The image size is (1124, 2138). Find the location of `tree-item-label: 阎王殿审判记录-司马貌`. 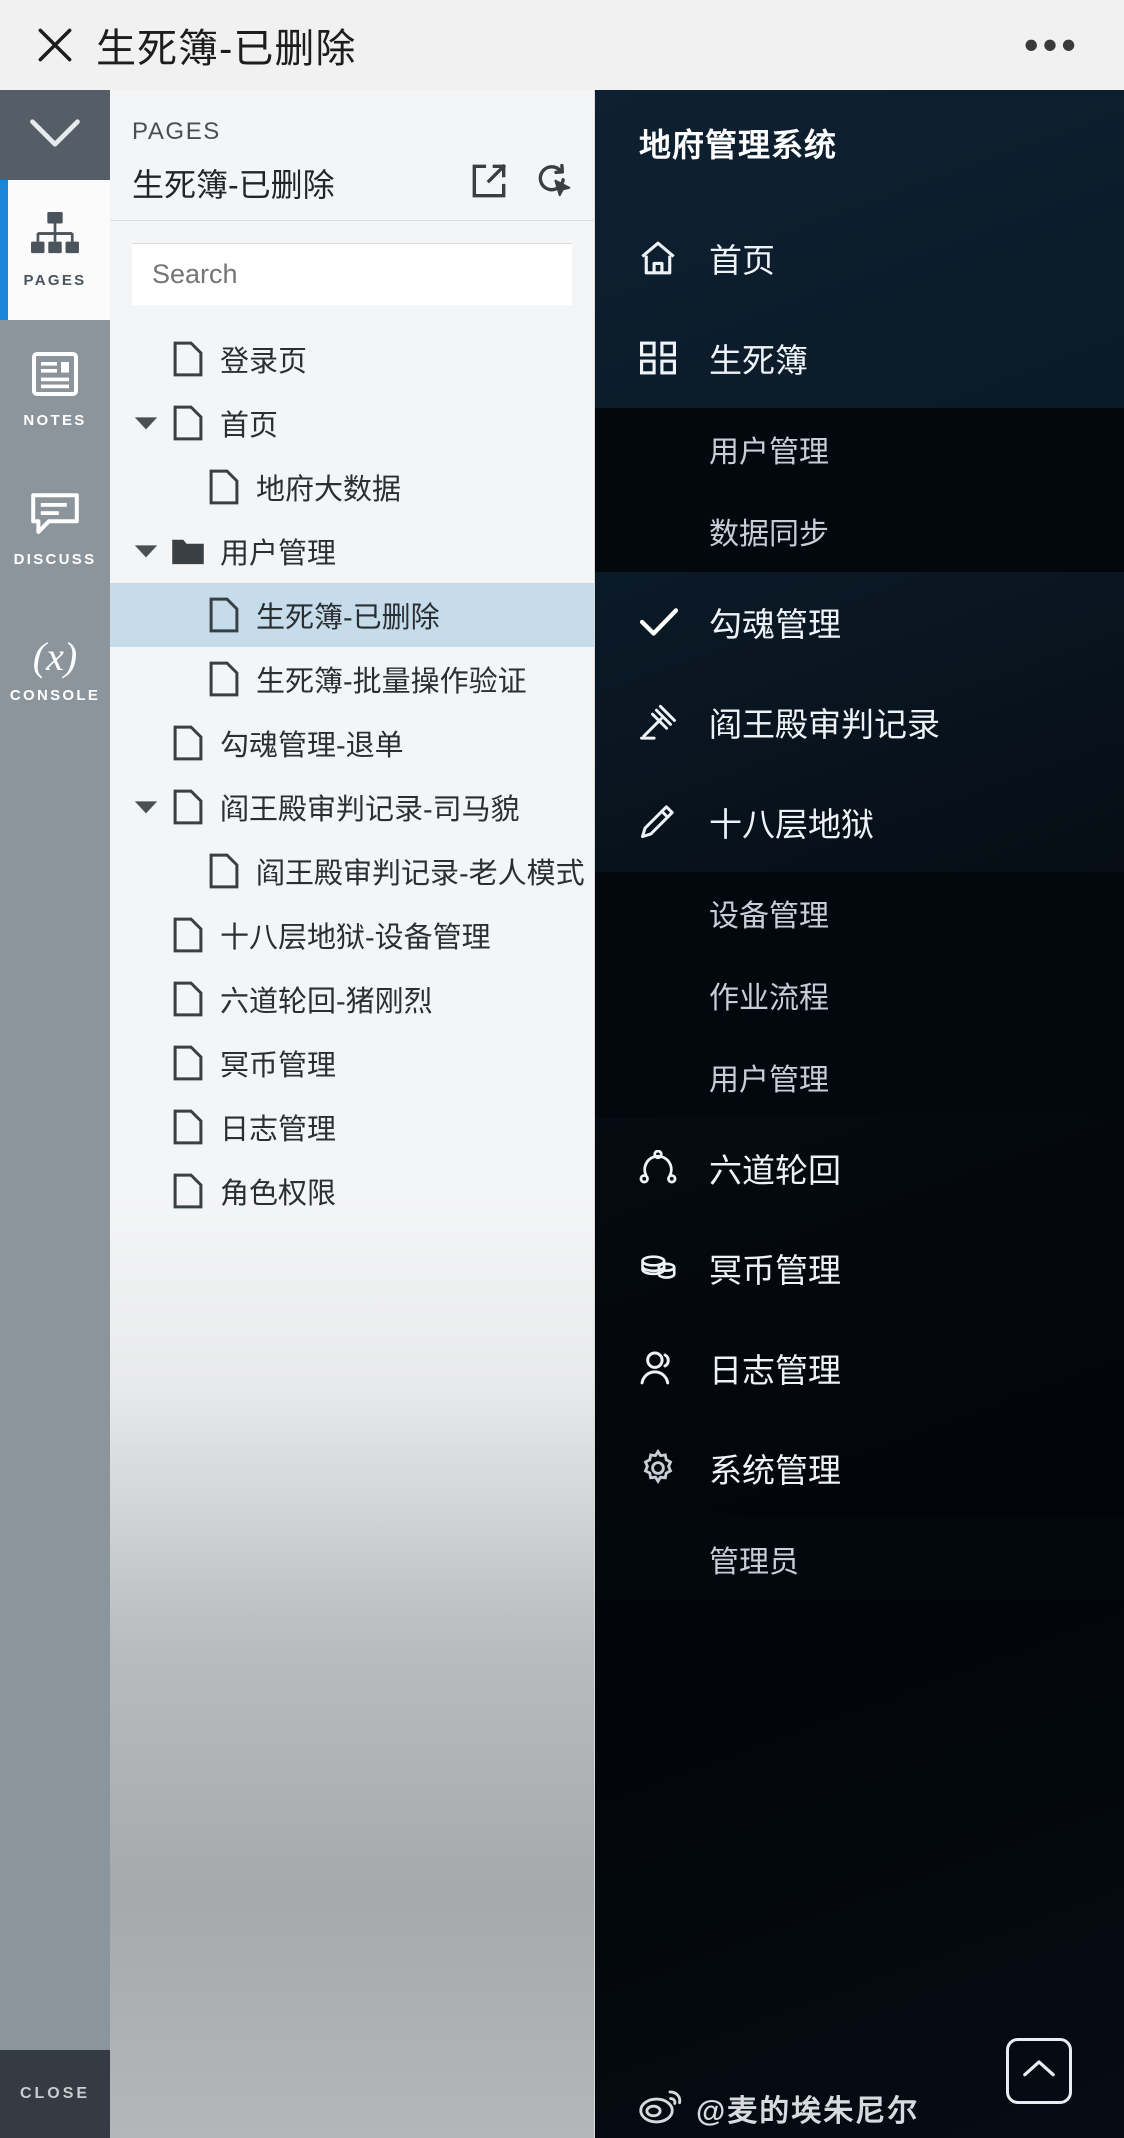

tree-item-label: 阎王殿审判记录-司马貌 is located at coordinates (370, 810).